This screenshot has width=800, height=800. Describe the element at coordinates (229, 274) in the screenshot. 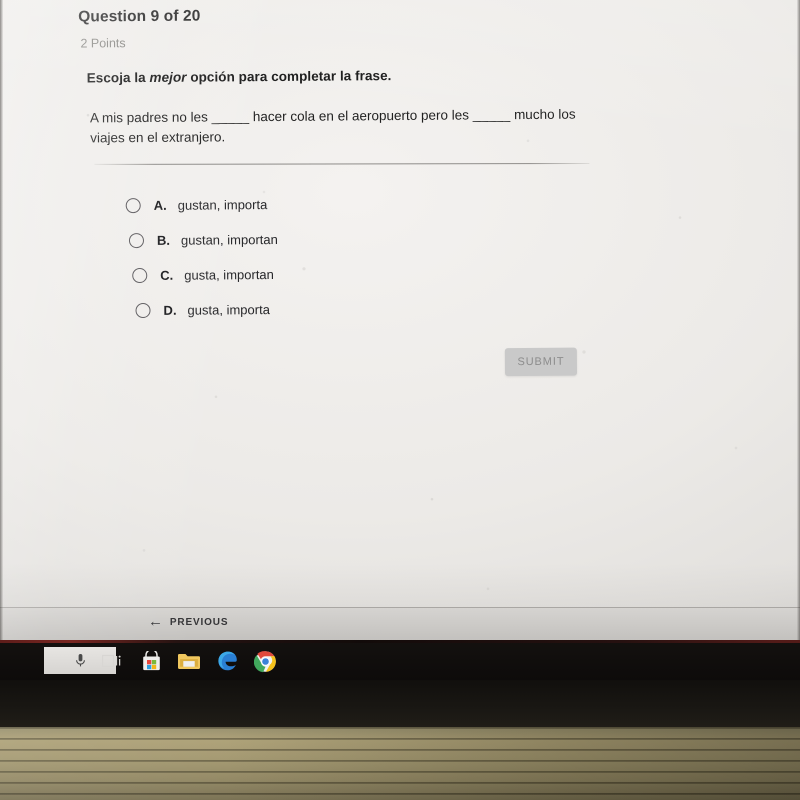

I see `option-text-c: gusta, importan` at that location.